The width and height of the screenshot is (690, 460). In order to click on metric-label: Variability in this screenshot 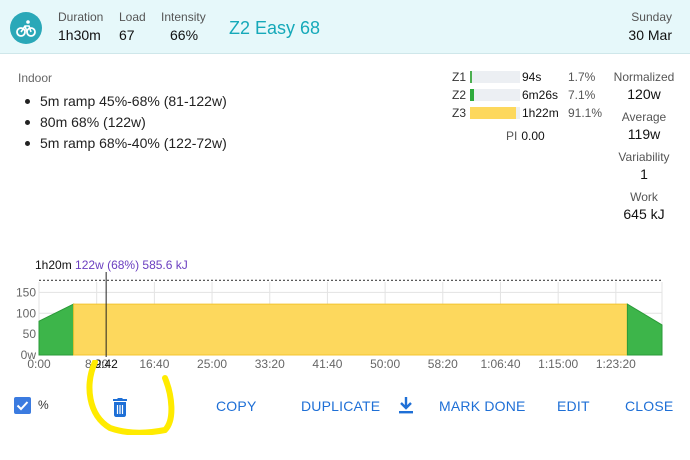, I will do `click(644, 157)`.